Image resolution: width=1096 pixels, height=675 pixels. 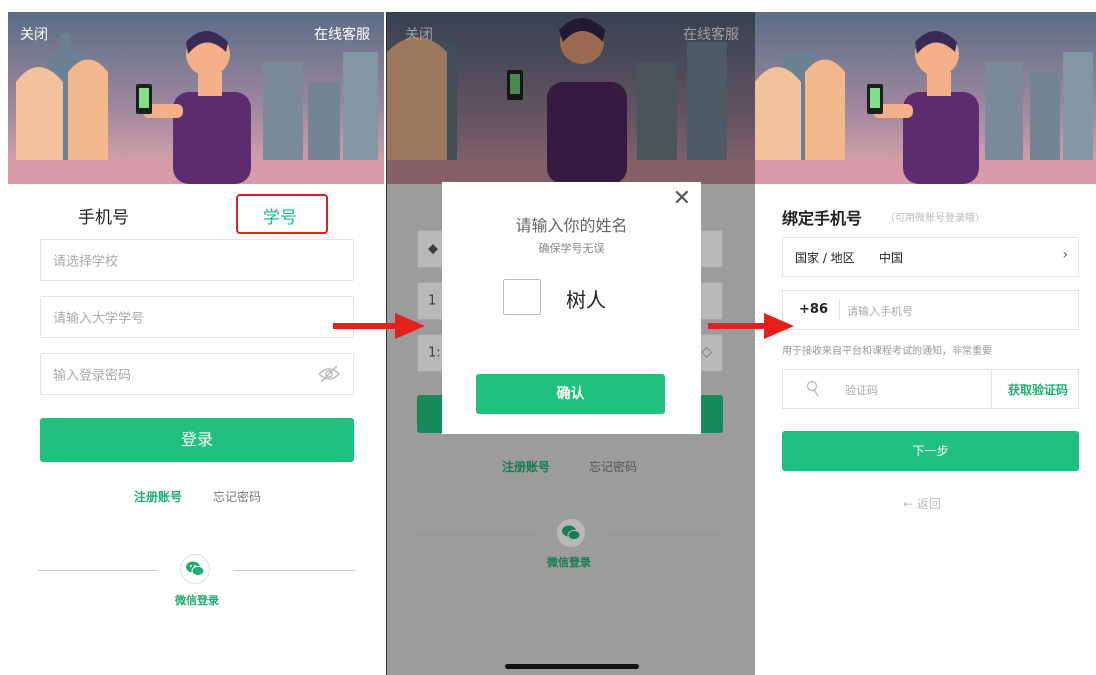 What do you see at coordinates (103, 215) in the screenshot?
I see `tab-phone: 手机号` at bounding box center [103, 215].